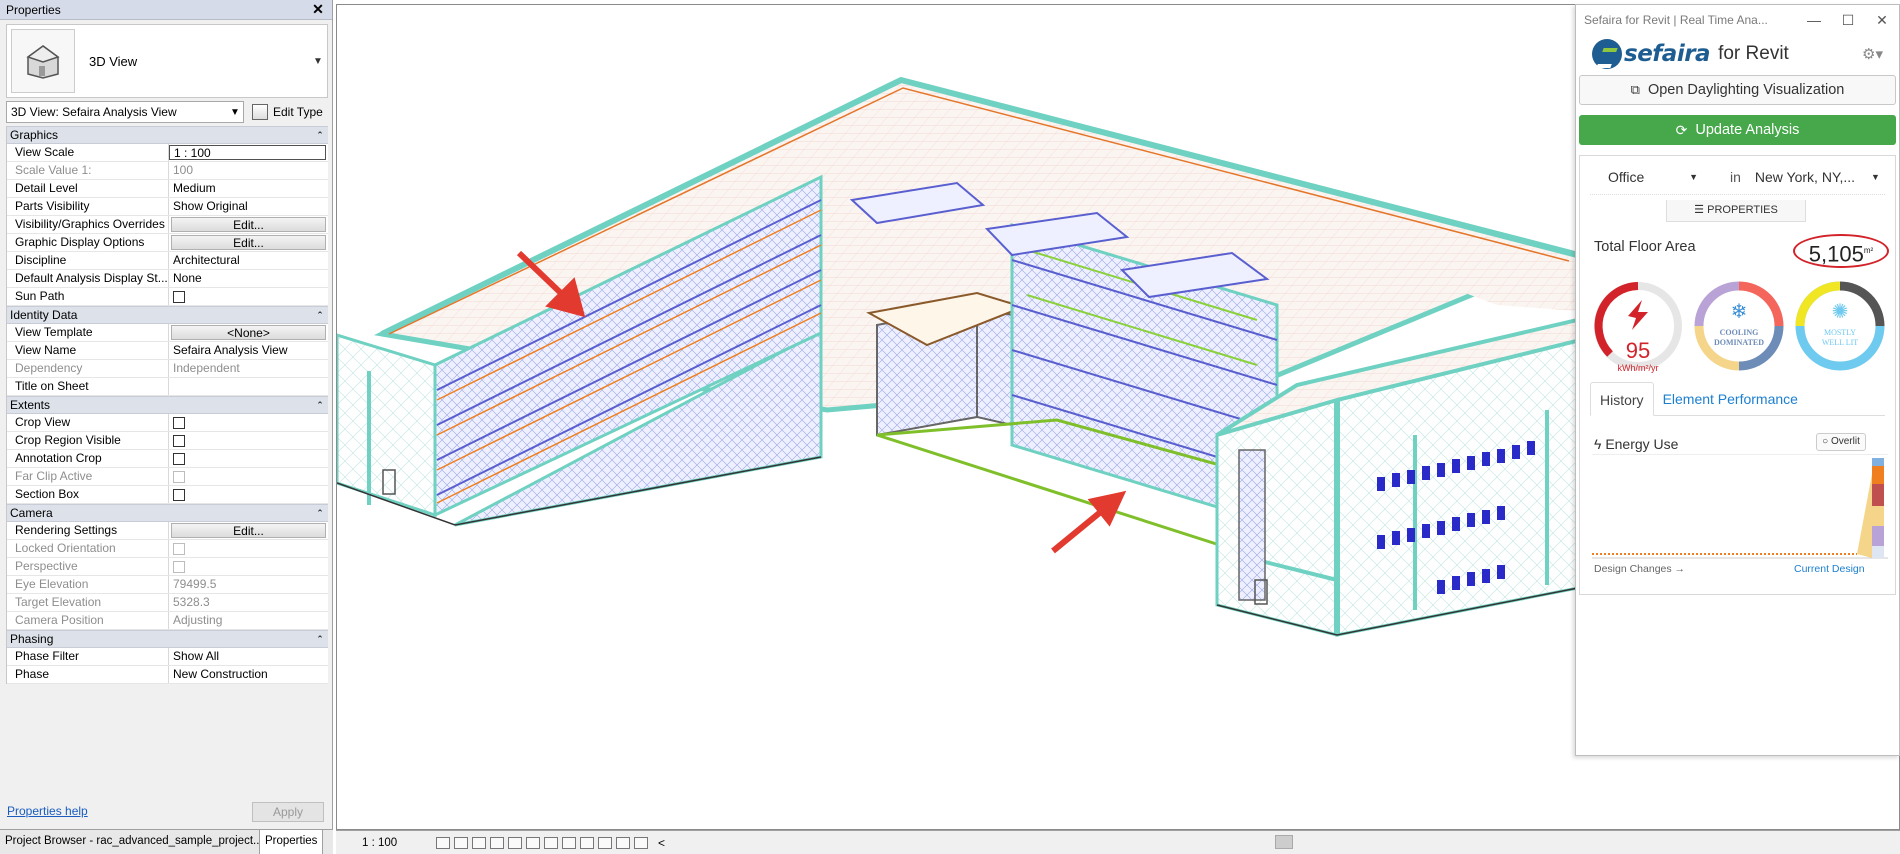 This screenshot has width=1900, height=854. Describe the element at coordinates (288, 812) in the screenshot. I see `apply-button: Apply` at that location.